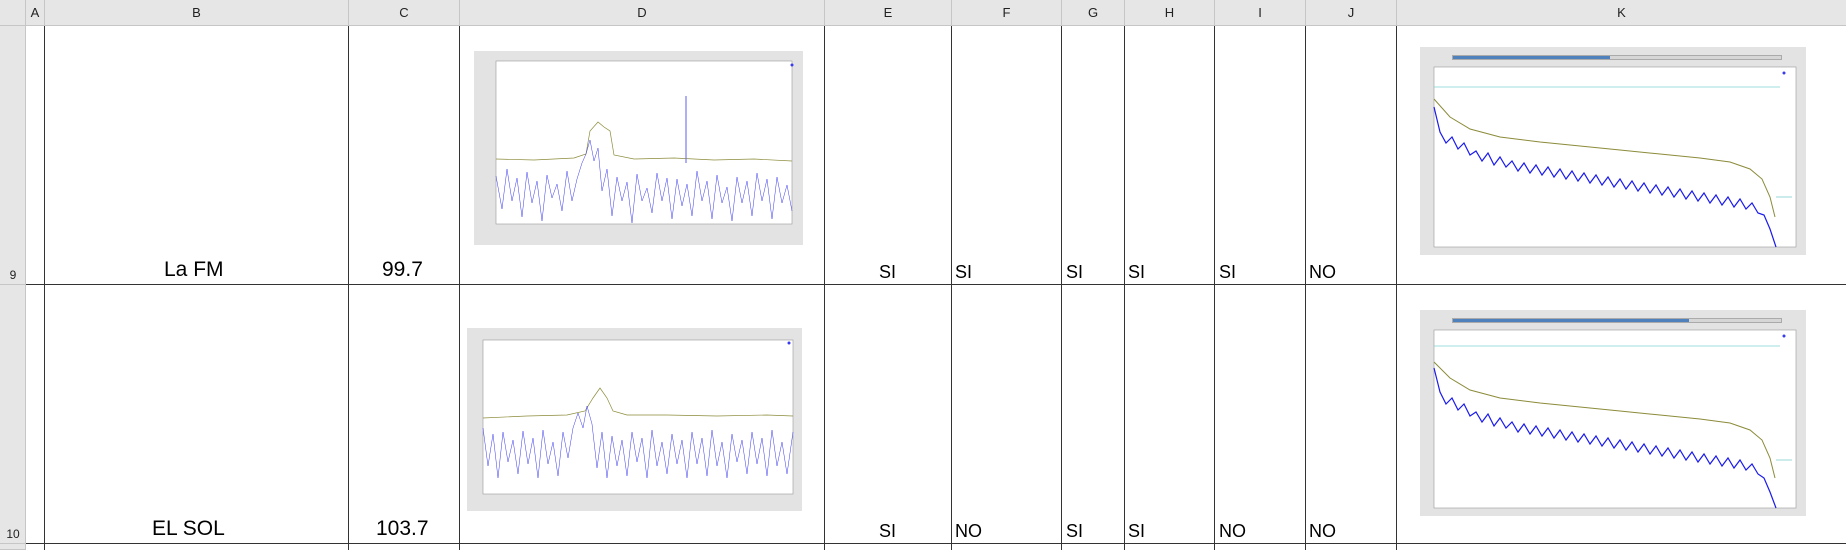 This screenshot has width=1846, height=550. I want to click on column-header-k: K, so click(1621, 12).